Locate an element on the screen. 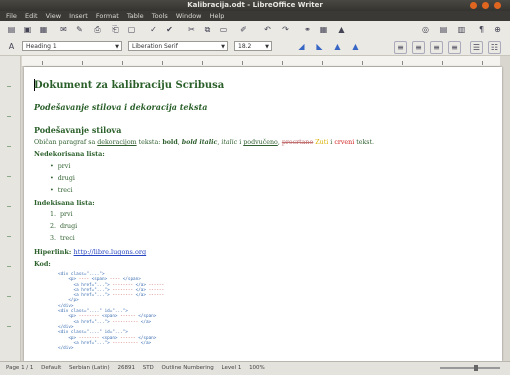  document-subtitle: Podešavanje stilova i dekoracija teksta is located at coordinates (120, 107).